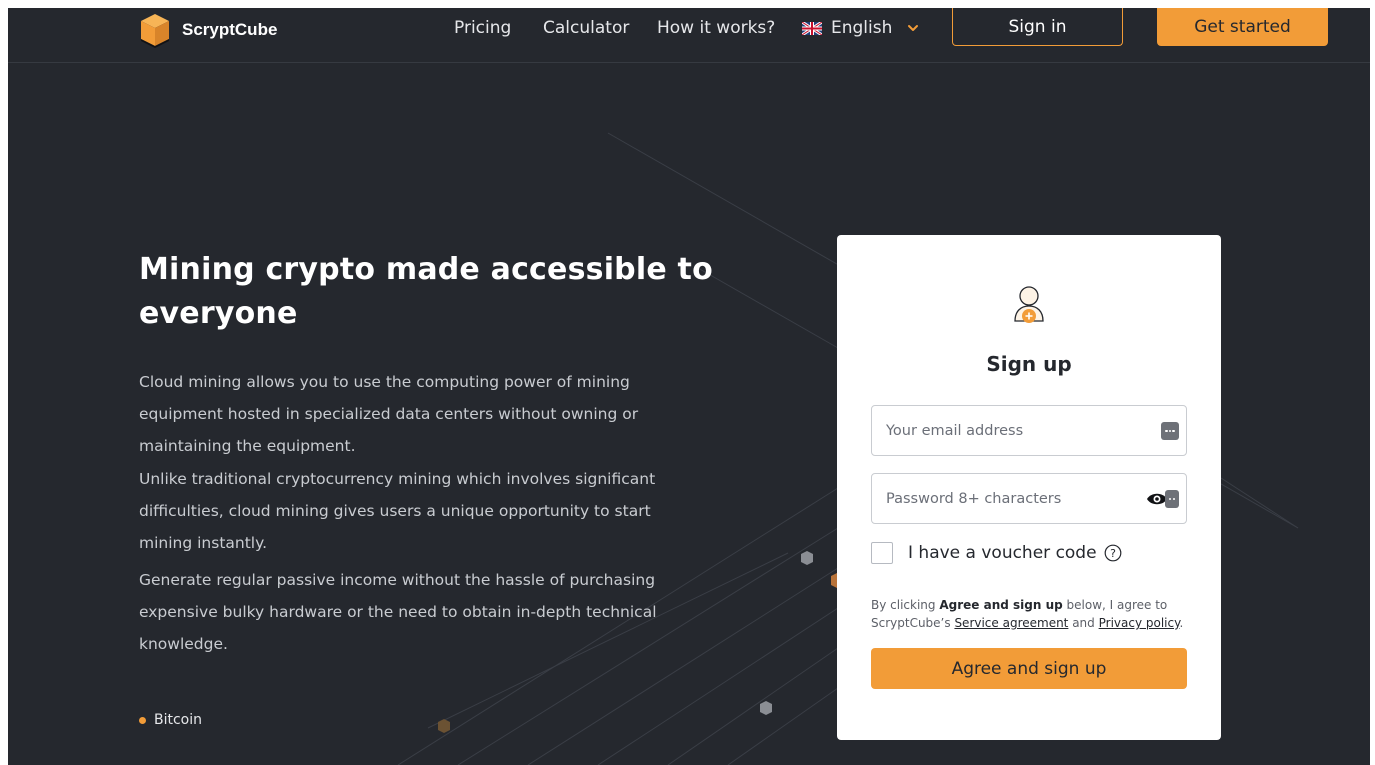 This screenshot has height=765, width=1375. Describe the element at coordinates (1242, 27) in the screenshot. I see `get-started-button: Get started` at that location.